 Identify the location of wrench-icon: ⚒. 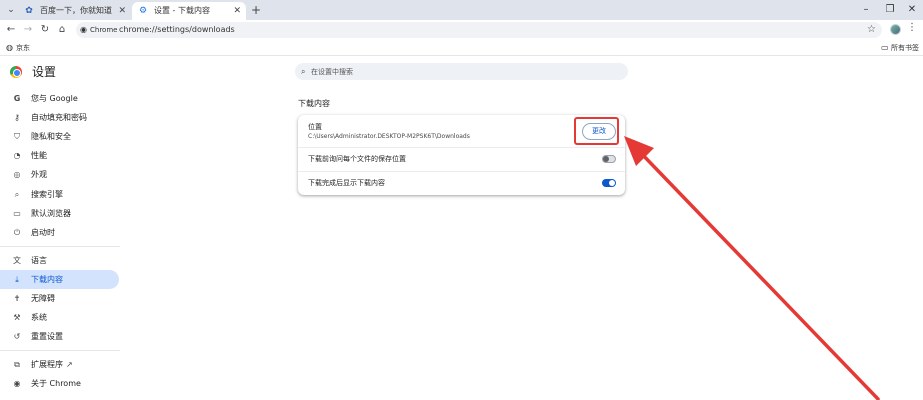
(17, 317).